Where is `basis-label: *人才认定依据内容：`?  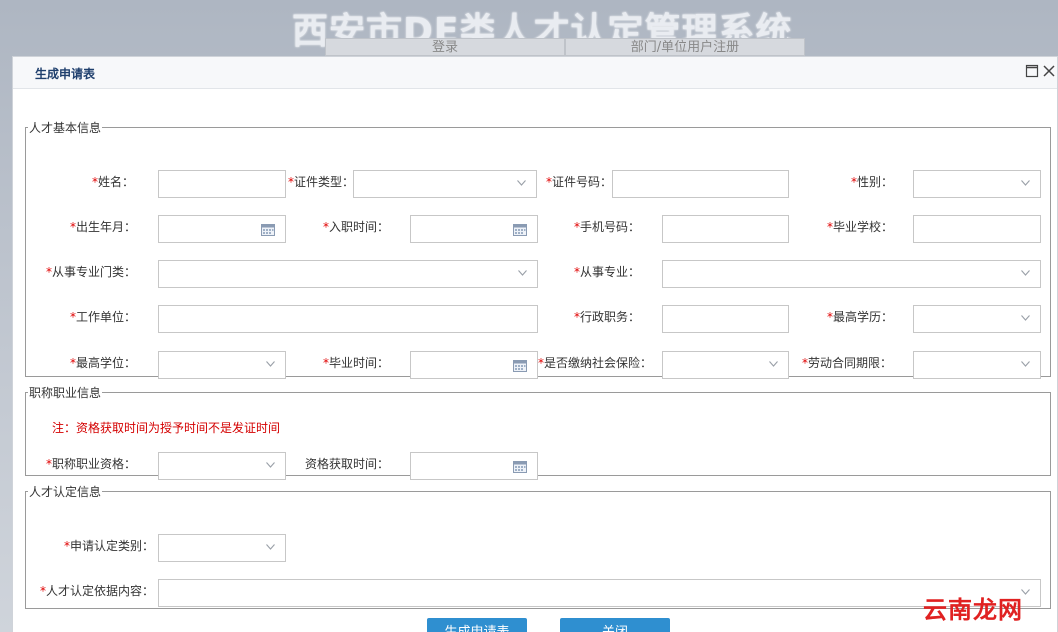
basis-label: *人才认定依据内容： is located at coordinates (97, 591).